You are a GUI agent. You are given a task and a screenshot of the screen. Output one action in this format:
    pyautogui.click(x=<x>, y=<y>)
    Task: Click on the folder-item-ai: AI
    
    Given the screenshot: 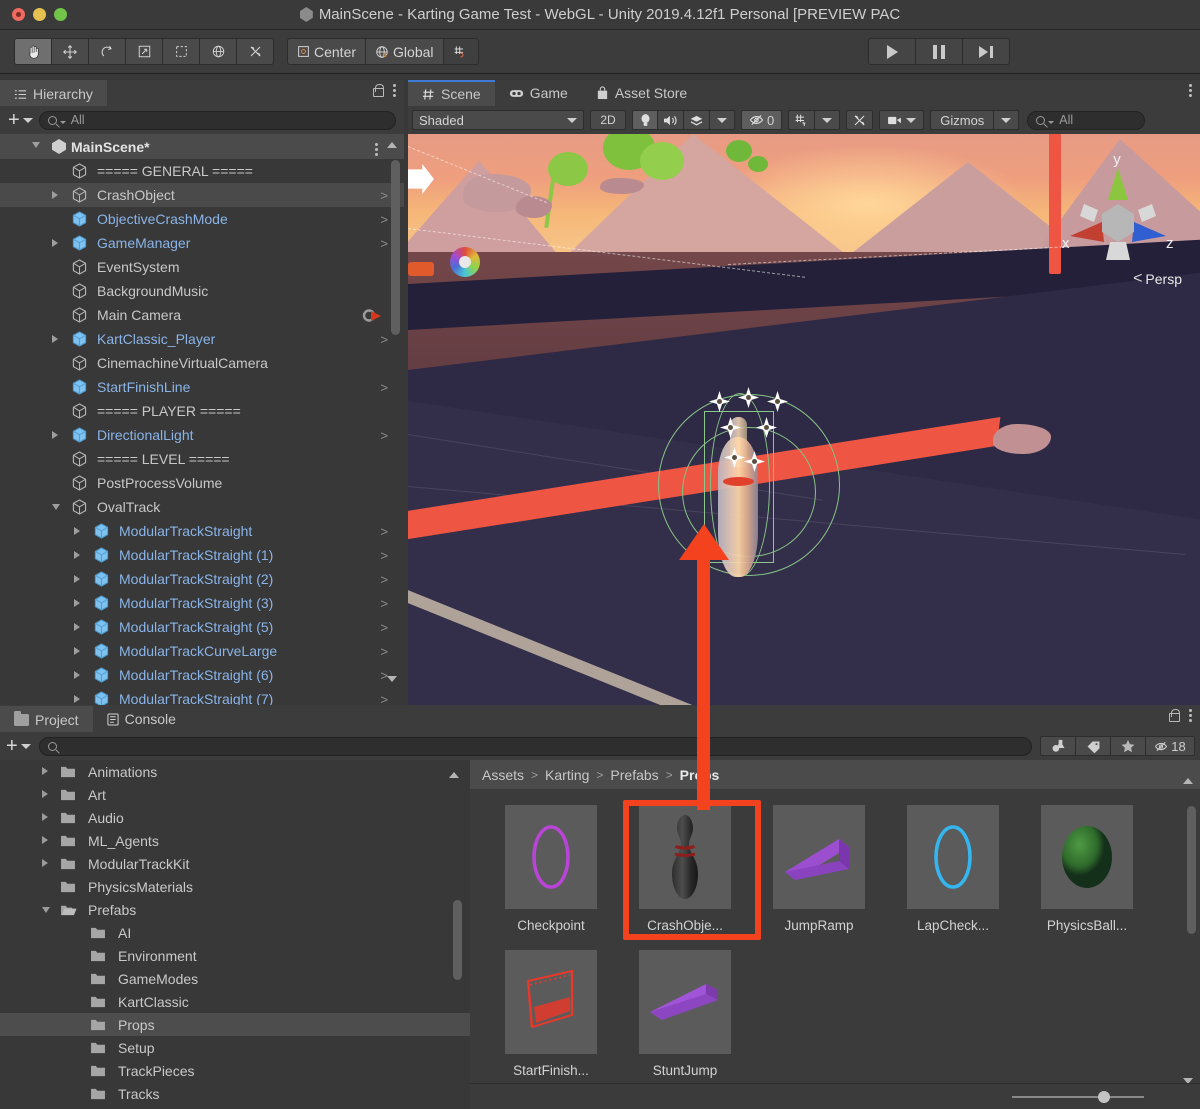 What is the action you would take?
    pyautogui.click(x=235, y=932)
    